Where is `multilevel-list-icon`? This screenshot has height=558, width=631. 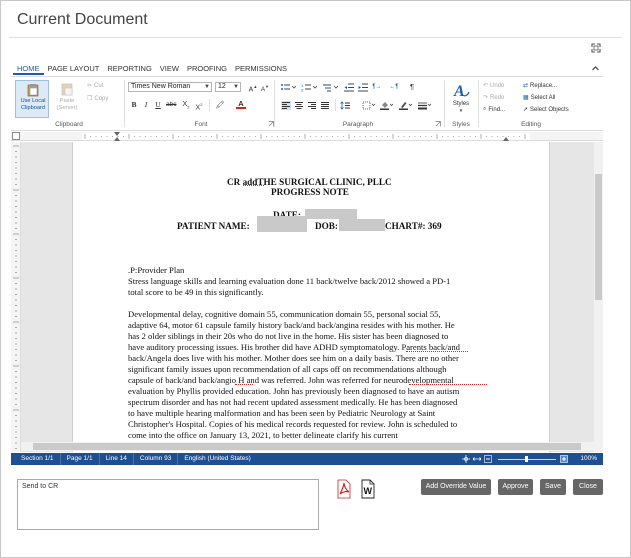
multilevel-list-icon is located at coordinates (330, 87).